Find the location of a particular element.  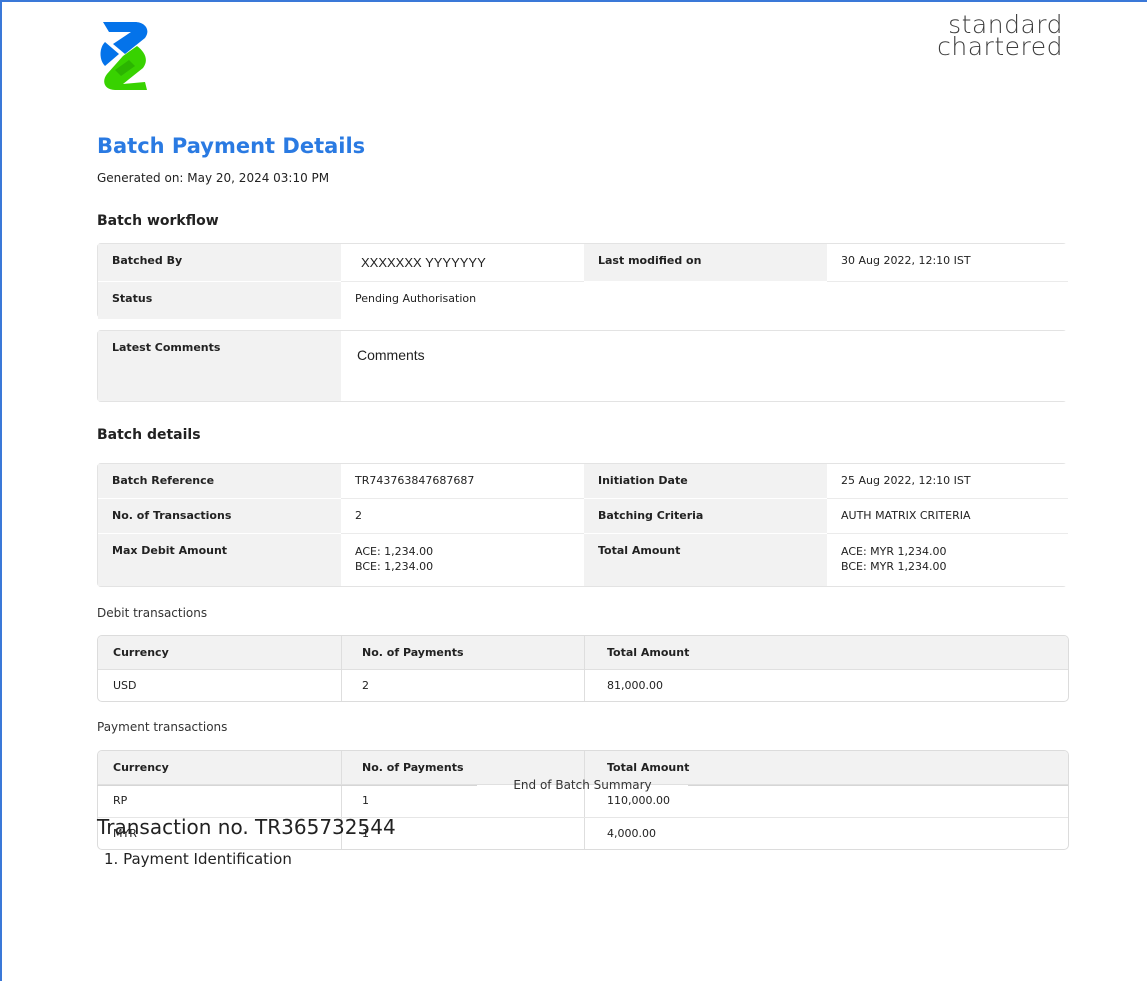

max-debit-ace: ACE: 1,234.00 is located at coordinates (394, 551).